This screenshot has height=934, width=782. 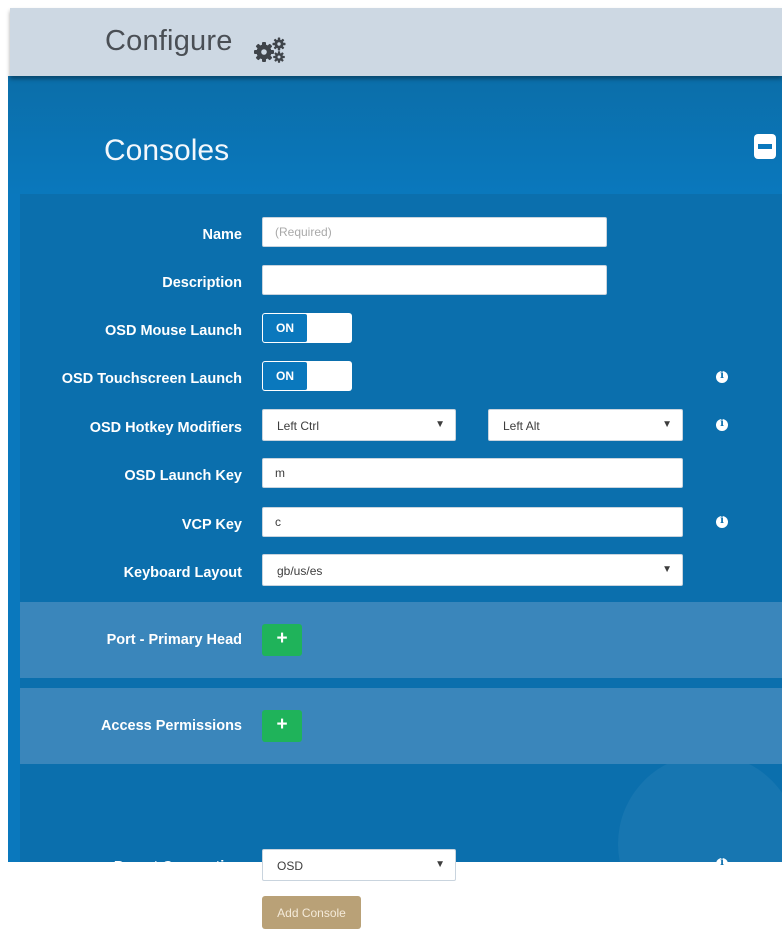 I want to click on osd-hotkey-modifiers-label: OSD Hotkey Modifiers, so click(x=165, y=428).